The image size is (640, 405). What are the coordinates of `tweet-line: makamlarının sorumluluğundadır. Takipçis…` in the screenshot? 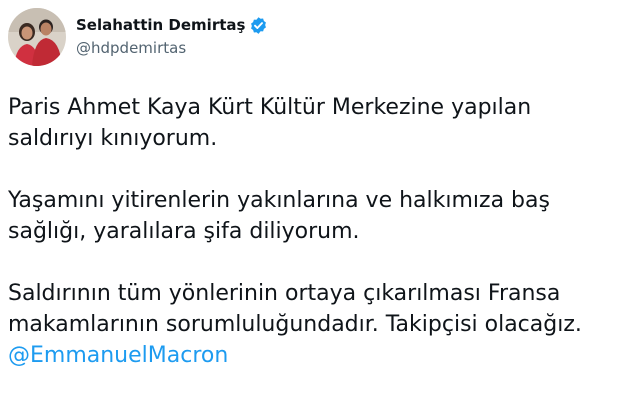 It's located at (295, 324).